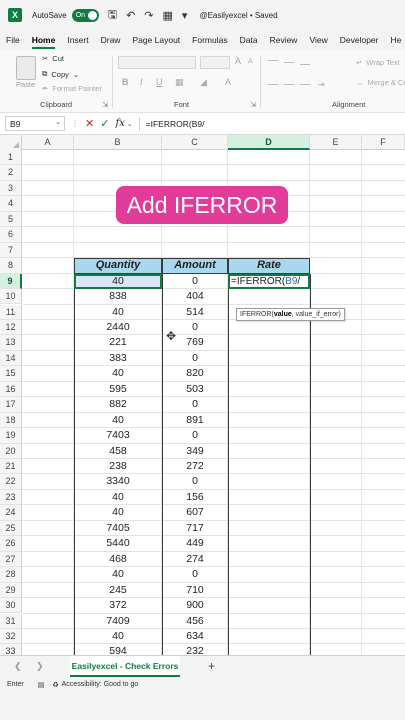 The width and height of the screenshot is (405, 720). I want to click on amount-cell: 900, so click(195, 605).